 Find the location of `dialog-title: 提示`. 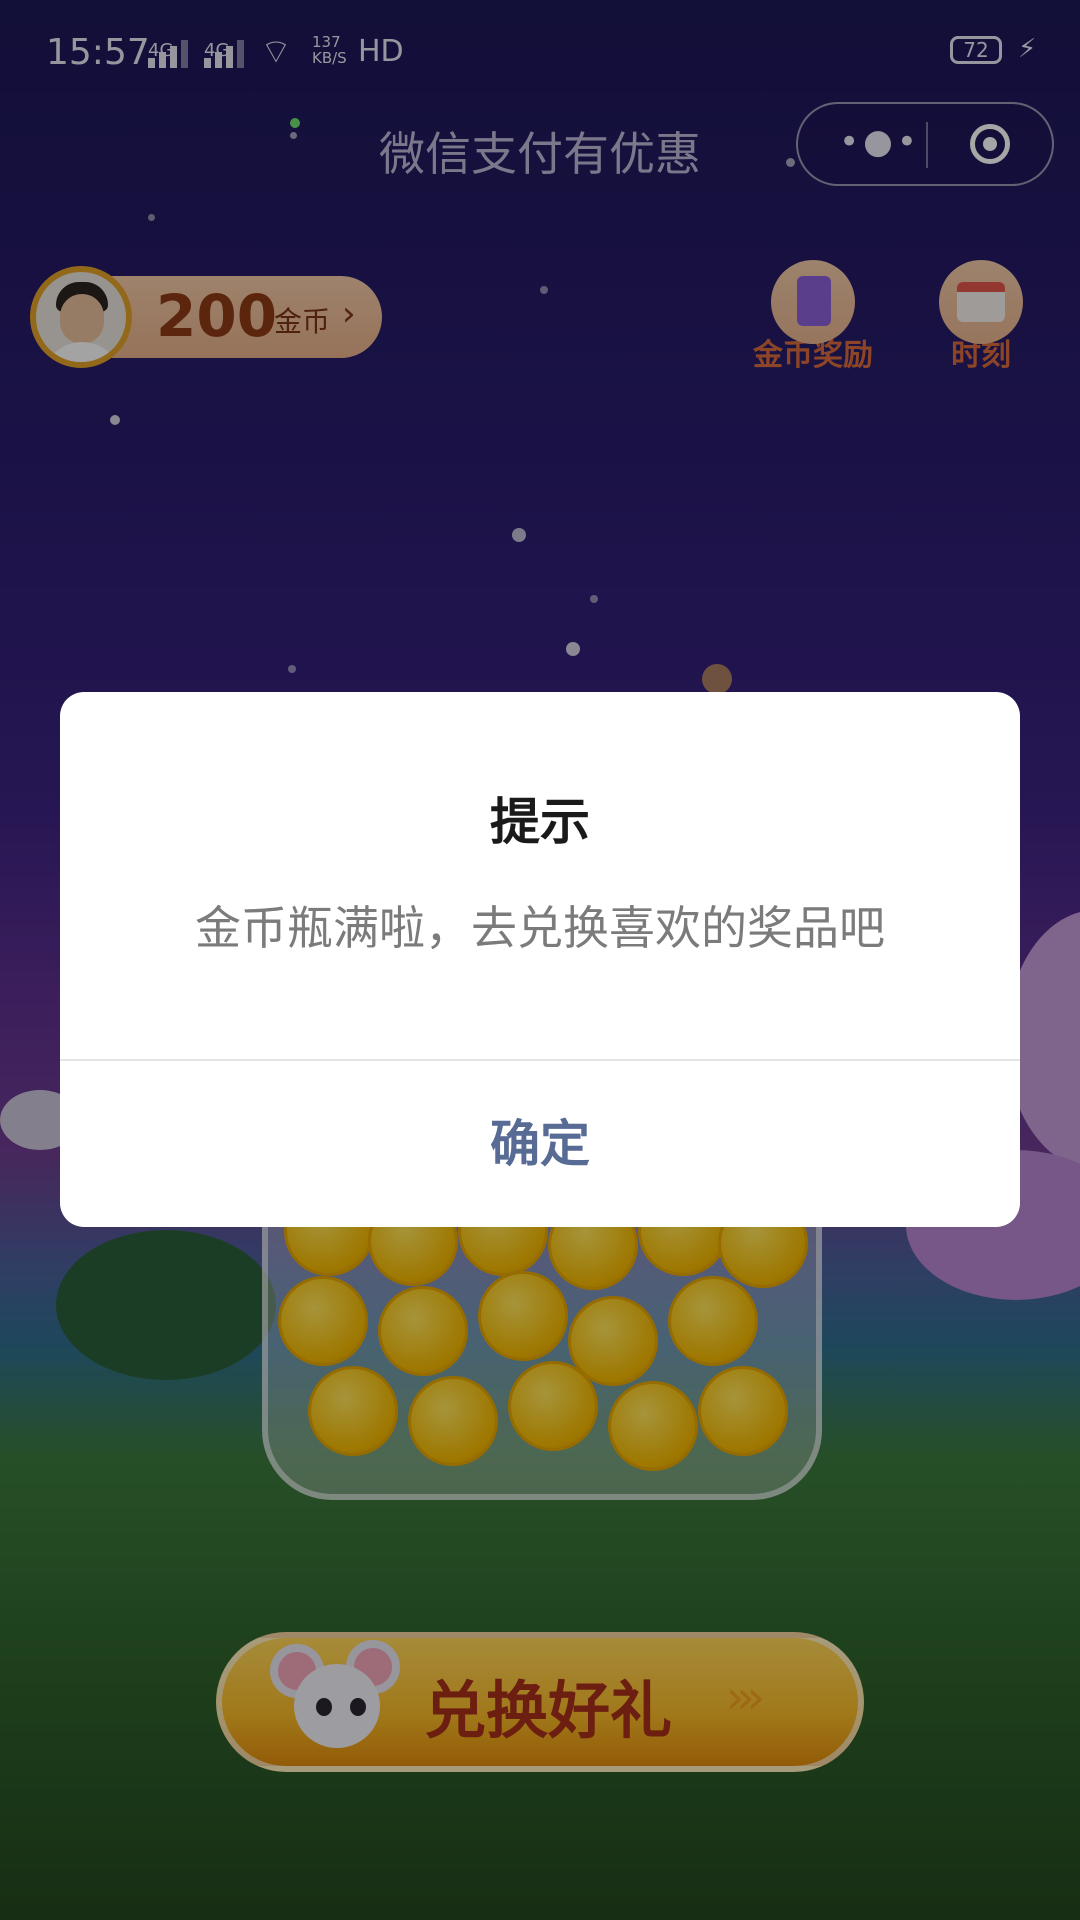

dialog-title: 提示 is located at coordinates (540, 822).